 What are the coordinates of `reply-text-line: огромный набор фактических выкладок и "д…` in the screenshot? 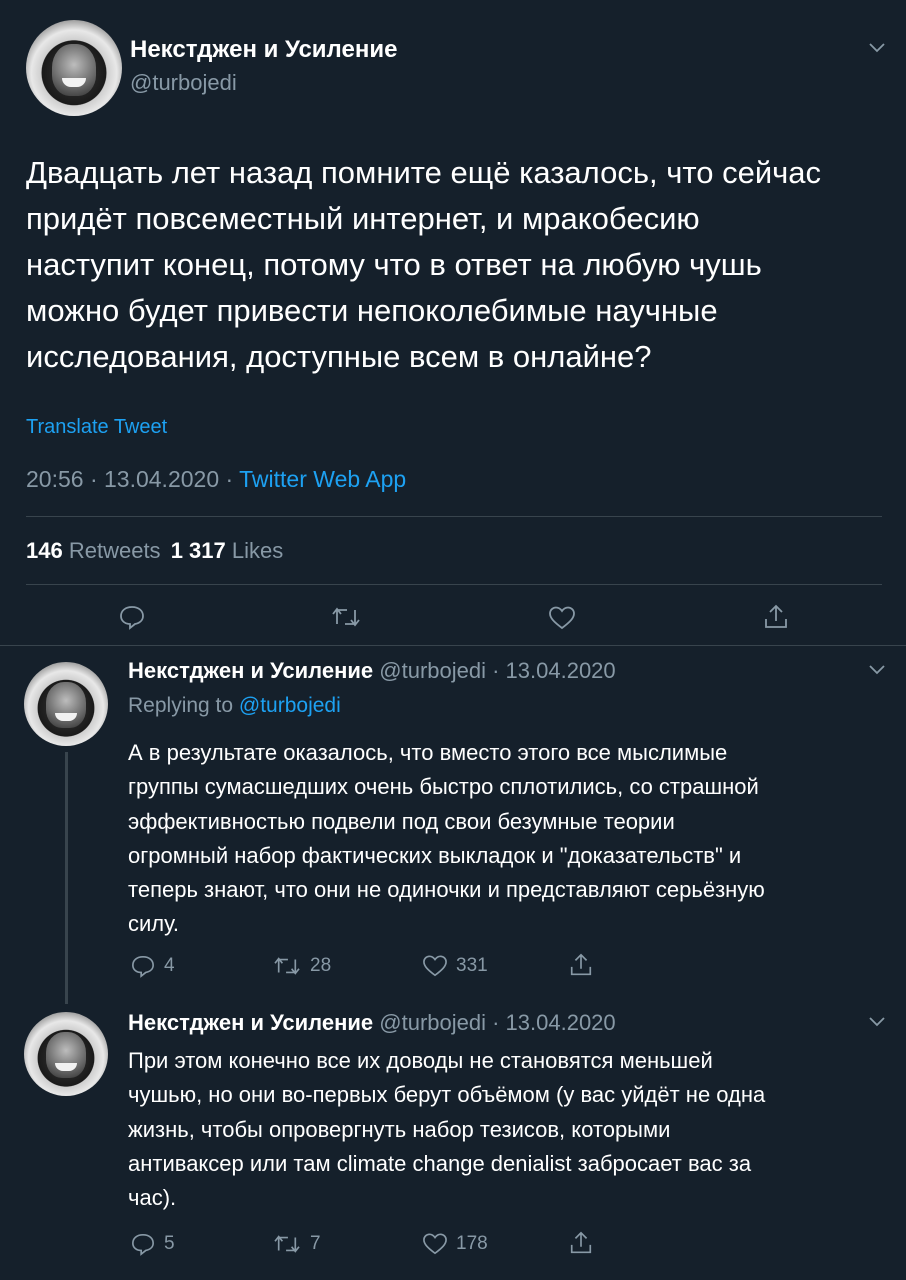 It's located at (435, 855).